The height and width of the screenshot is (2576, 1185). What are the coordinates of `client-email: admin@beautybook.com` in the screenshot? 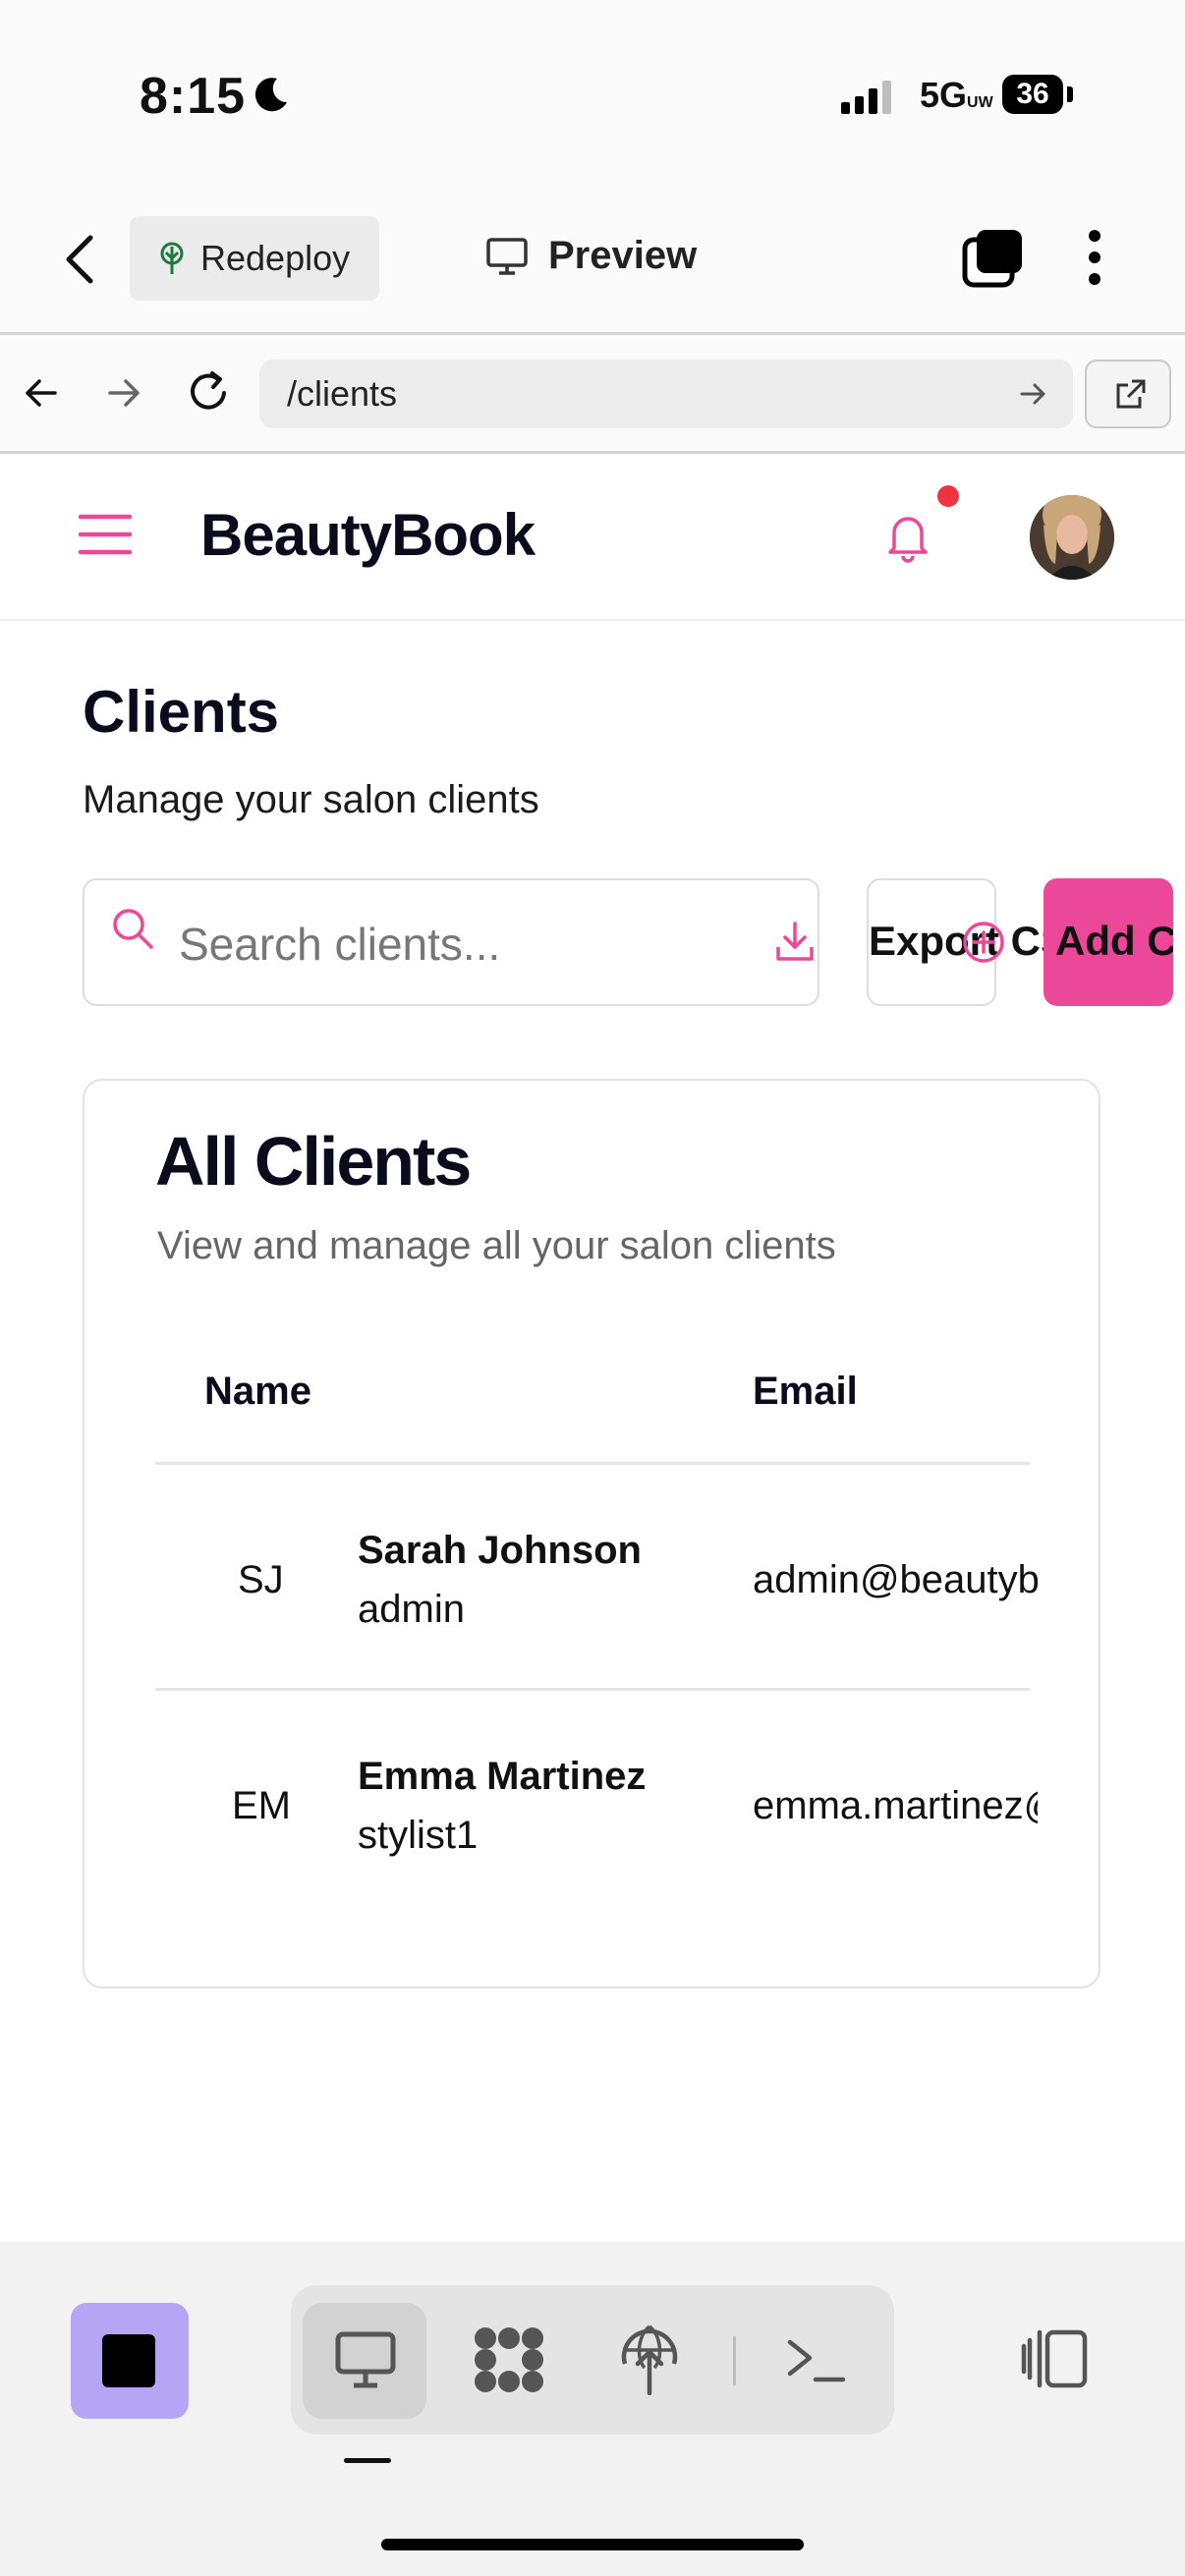 It's located at (896, 1579).